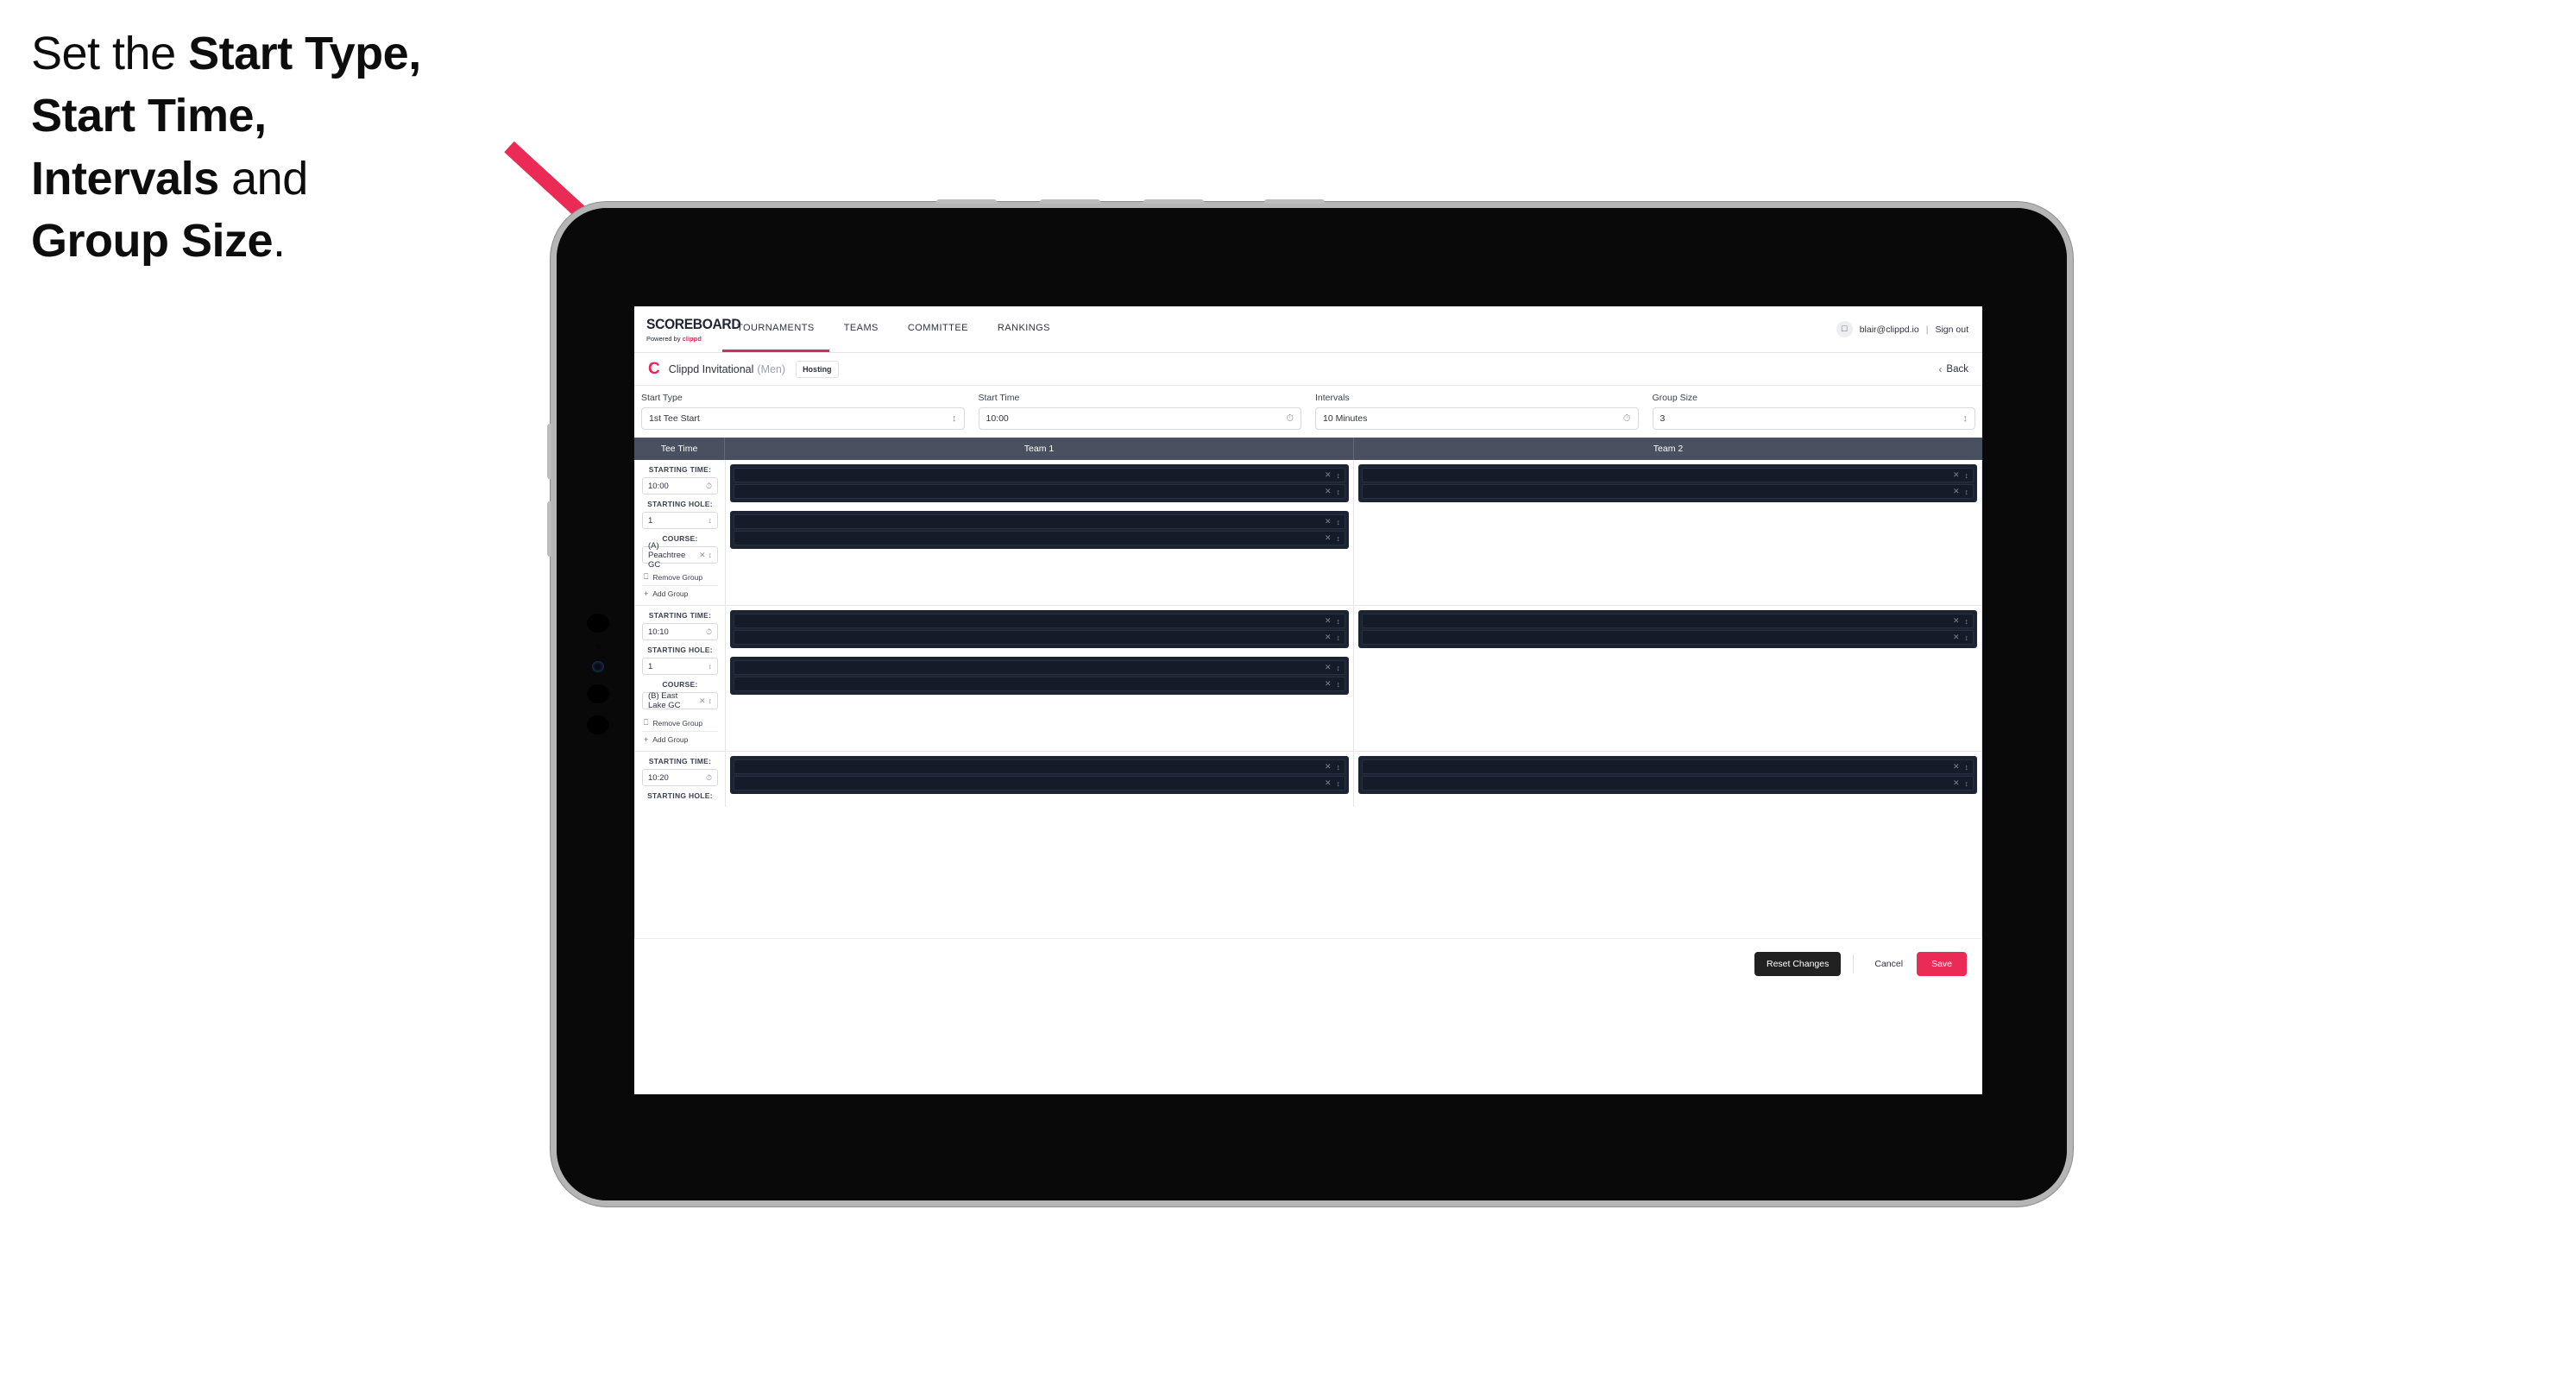 The image size is (2576, 1386). What do you see at coordinates (687, 329) in the screenshot?
I see `scoreboard-logo: SCOREBOARD Powered by clippd` at bounding box center [687, 329].